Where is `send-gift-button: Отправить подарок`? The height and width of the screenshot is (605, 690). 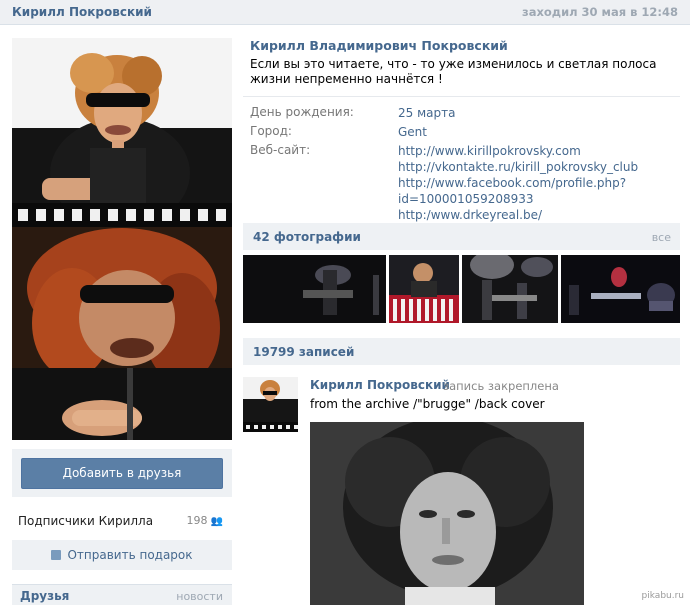
send-gift-button: Отправить подарок is located at coordinates (122, 555).